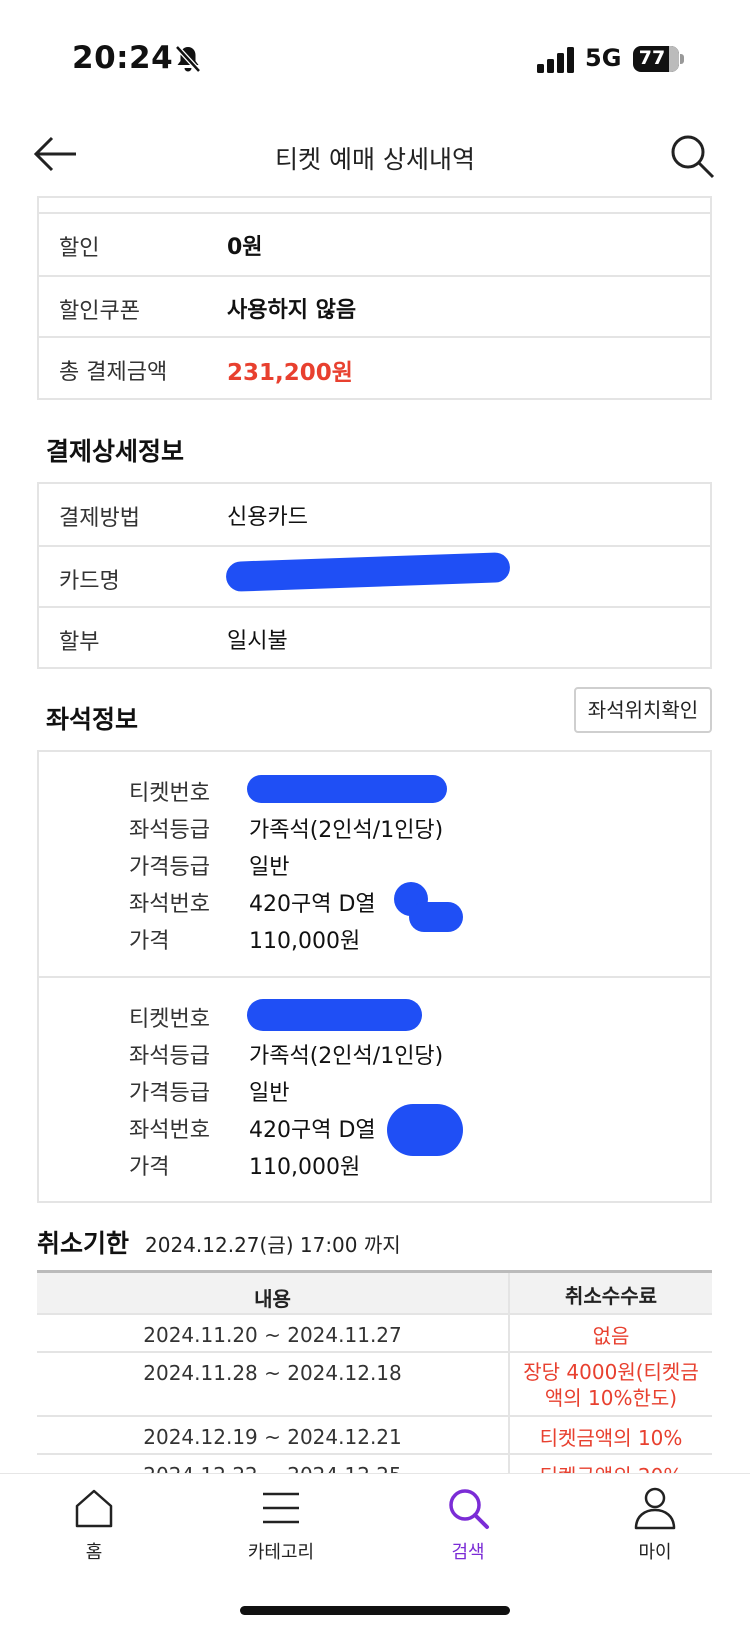  I want to click on summary-row-total: 총 결제금액 231,200원, so click(374, 366).